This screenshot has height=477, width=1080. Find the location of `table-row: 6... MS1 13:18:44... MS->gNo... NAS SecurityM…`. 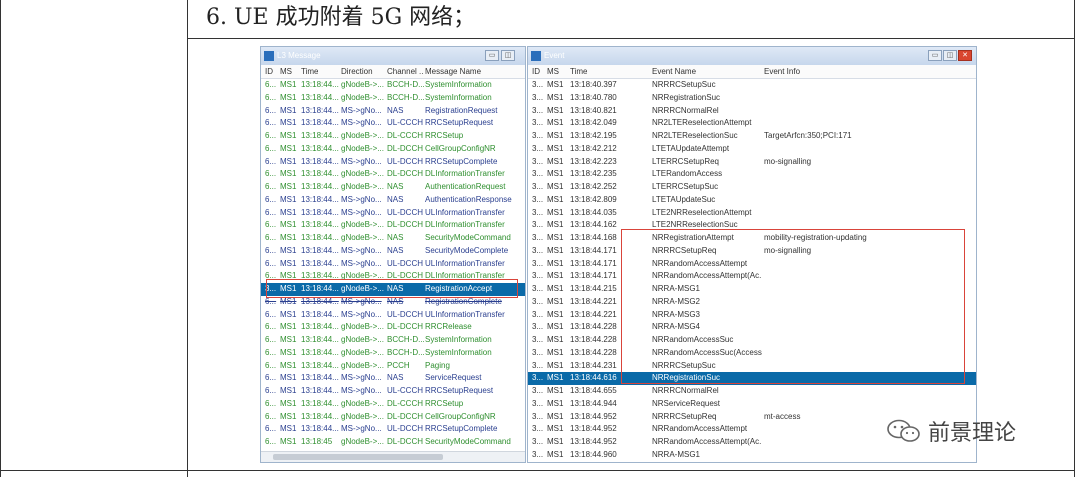

table-row: 6... MS1 13:18:44... MS->gNo... NAS SecurityM… is located at coordinates (393, 251).